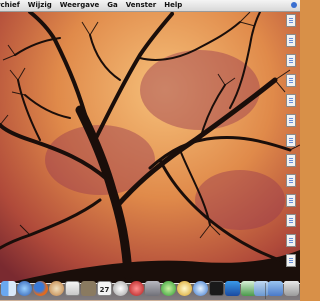 The height and width of the screenshot is (301, 320). Describe the element at coordinates (294, 5) in the screenshot. I see `spotlight-icon` at that location.